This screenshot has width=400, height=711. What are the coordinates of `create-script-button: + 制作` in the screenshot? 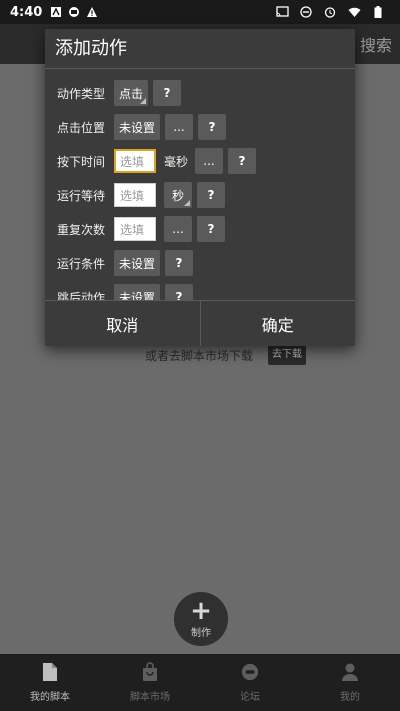 It's located at (201, 619).